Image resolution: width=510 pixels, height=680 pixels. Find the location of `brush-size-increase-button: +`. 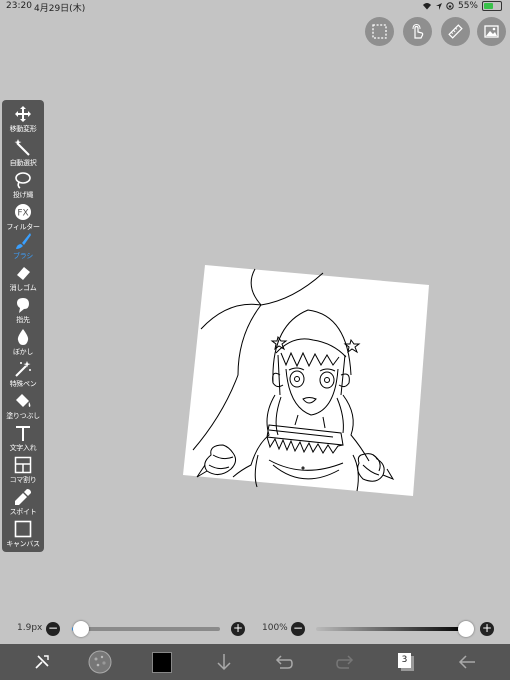

brush-size-increase-button: + is located at coordinates (238, 629).